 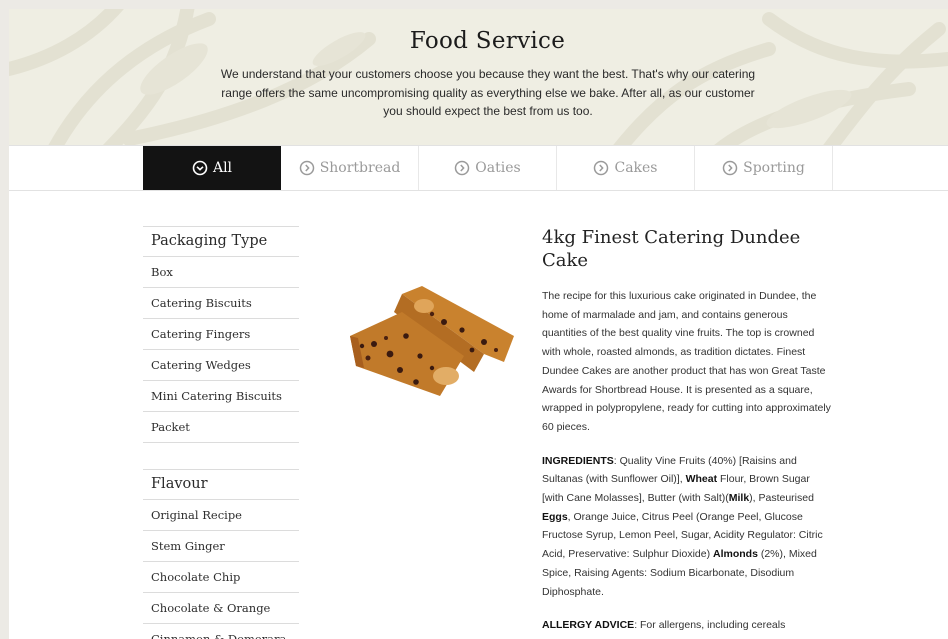 I want to click on allergy-advice-text: : For allergens, including cereals, so click(x=710, y=625).